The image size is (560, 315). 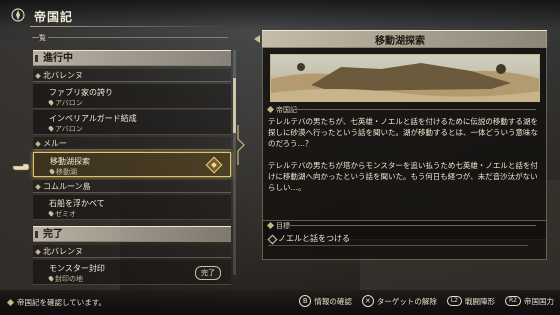 What do you see at coordinates (513, 301) in the screenshot?
I see `r2-button-icon: R2` at bounding box center [513, 301].